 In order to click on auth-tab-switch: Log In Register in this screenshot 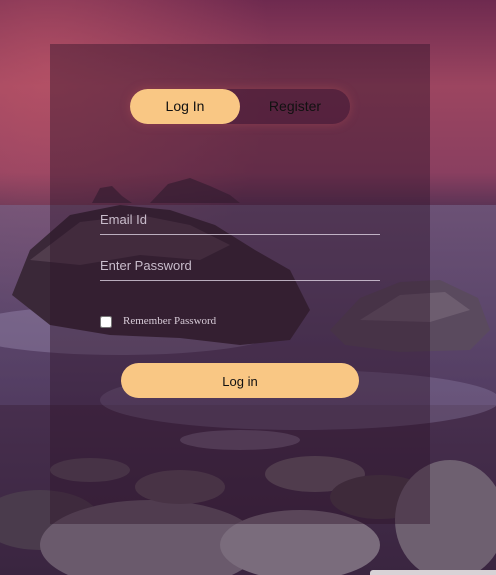, I will do `click(240, 106)`.